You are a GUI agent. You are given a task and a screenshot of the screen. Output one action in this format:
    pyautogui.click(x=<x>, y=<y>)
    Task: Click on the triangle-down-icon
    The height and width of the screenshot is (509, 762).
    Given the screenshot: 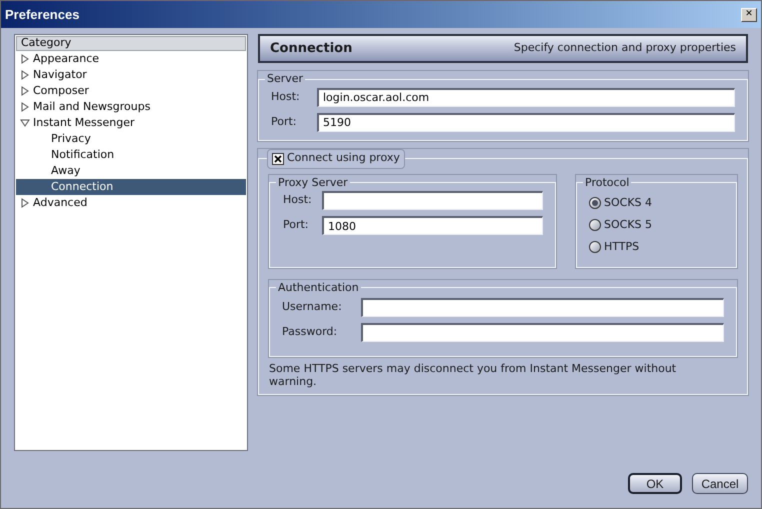 What is the action you would take?
    pyautogui.click(x=25, y=123)
    